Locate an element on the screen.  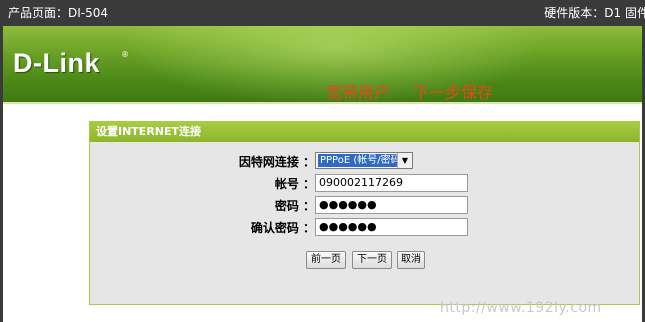
connection-label: 因特网连接 ： is located at coordinates (276, 162).